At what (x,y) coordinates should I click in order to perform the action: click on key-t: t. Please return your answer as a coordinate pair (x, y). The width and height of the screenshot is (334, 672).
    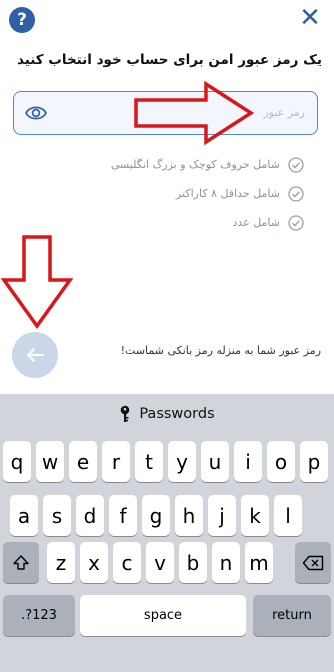
    Looking at the image, I should click on (149, 461).